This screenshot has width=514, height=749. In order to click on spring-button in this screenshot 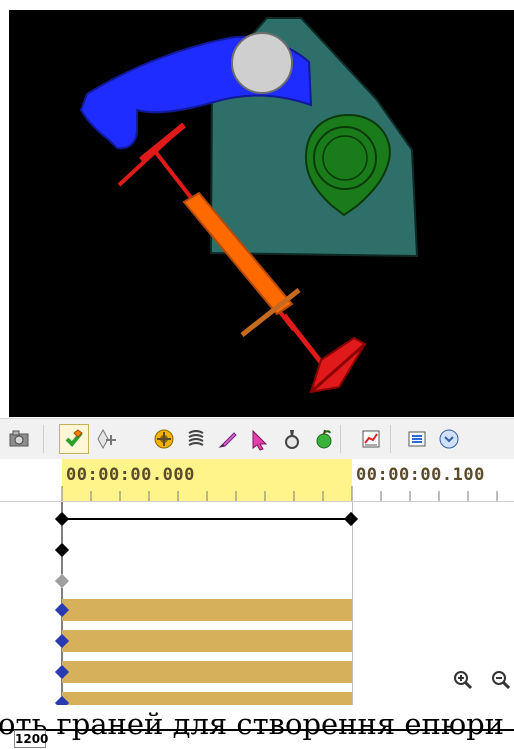, I will do `click(196, 439)`.